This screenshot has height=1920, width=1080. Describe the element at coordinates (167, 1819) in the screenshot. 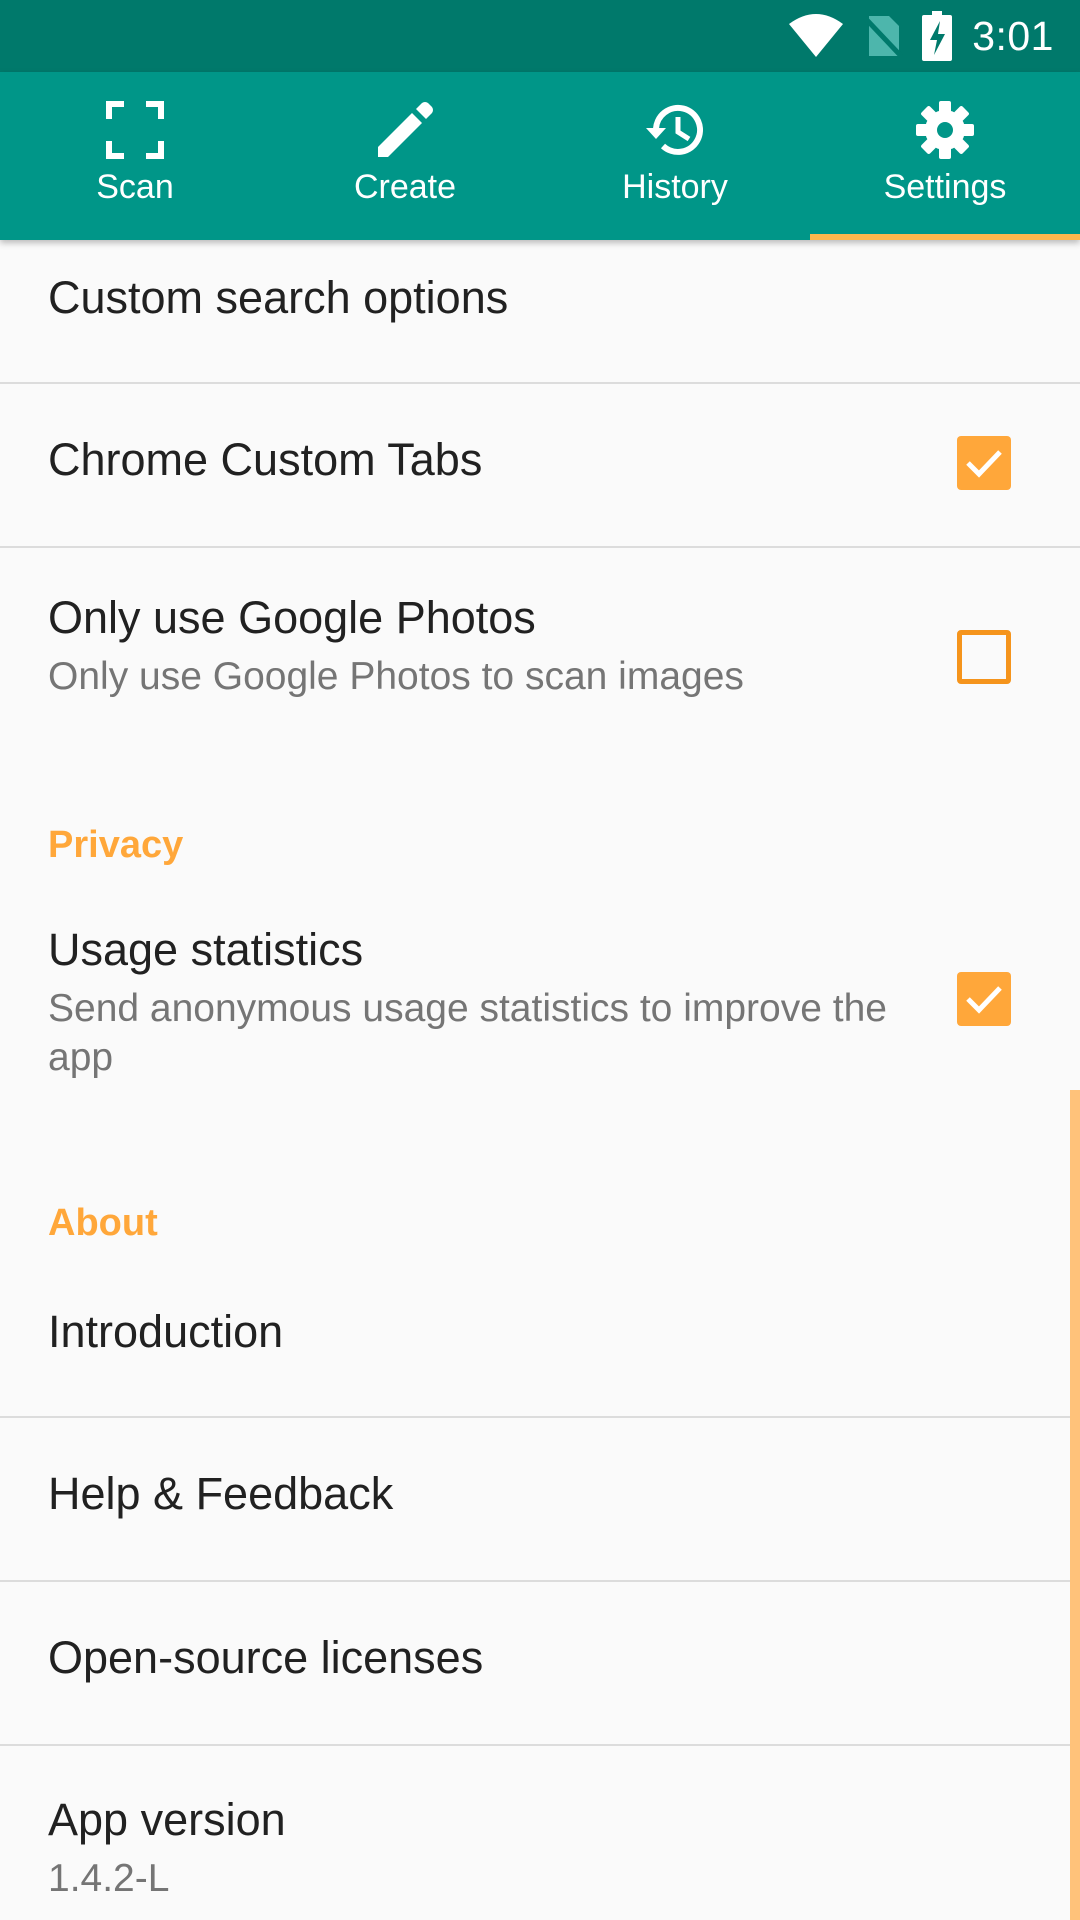

I see `item-title: App version` at that location.